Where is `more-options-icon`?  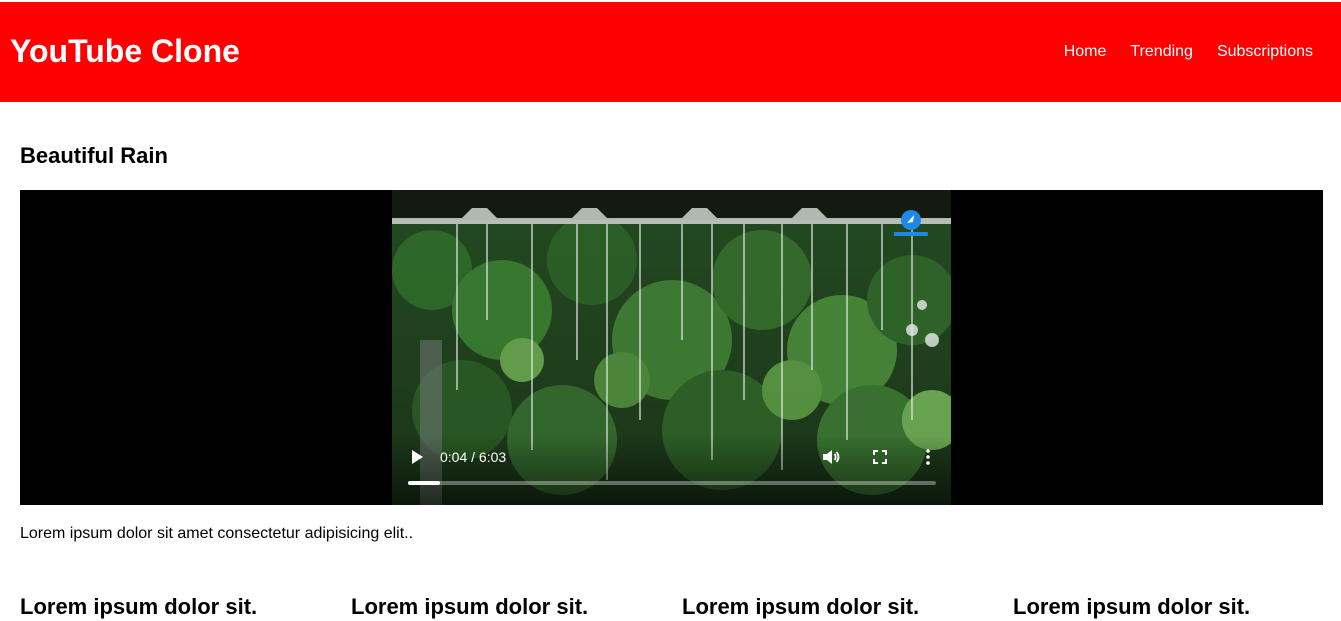 more-options-icon is located at coordinates (928, 457).